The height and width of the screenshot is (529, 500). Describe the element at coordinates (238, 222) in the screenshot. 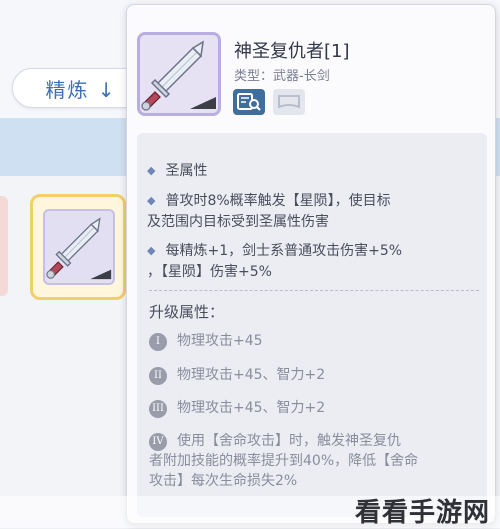

I see `effect-1-cont: 及范围内目标受到圣属性伤害` at that location.